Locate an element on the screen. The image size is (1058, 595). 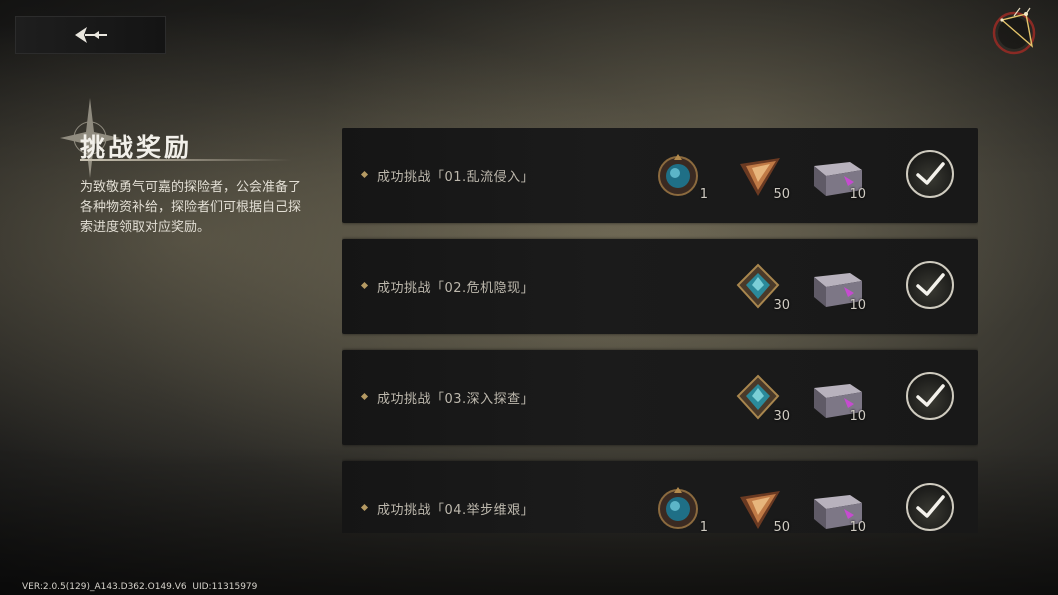
back-arrow-icon is located at coordinates (90, 35).